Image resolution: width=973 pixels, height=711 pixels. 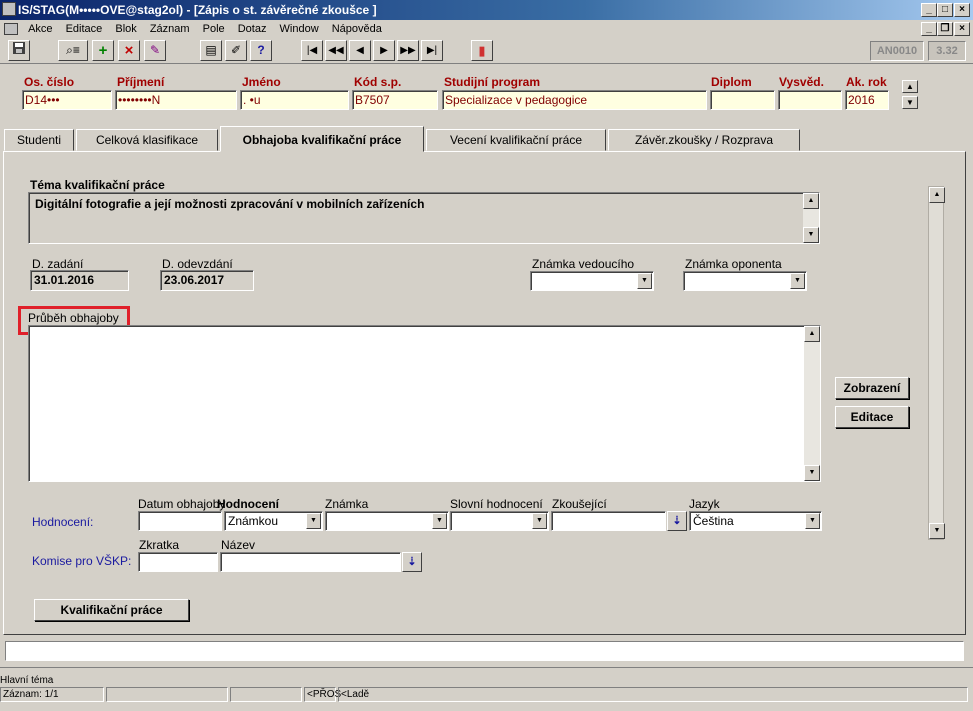 What do you see at coordinates (214, 29) in the screenshot?
I see `menu-pole: Pole` at bounding box center [214, 29].